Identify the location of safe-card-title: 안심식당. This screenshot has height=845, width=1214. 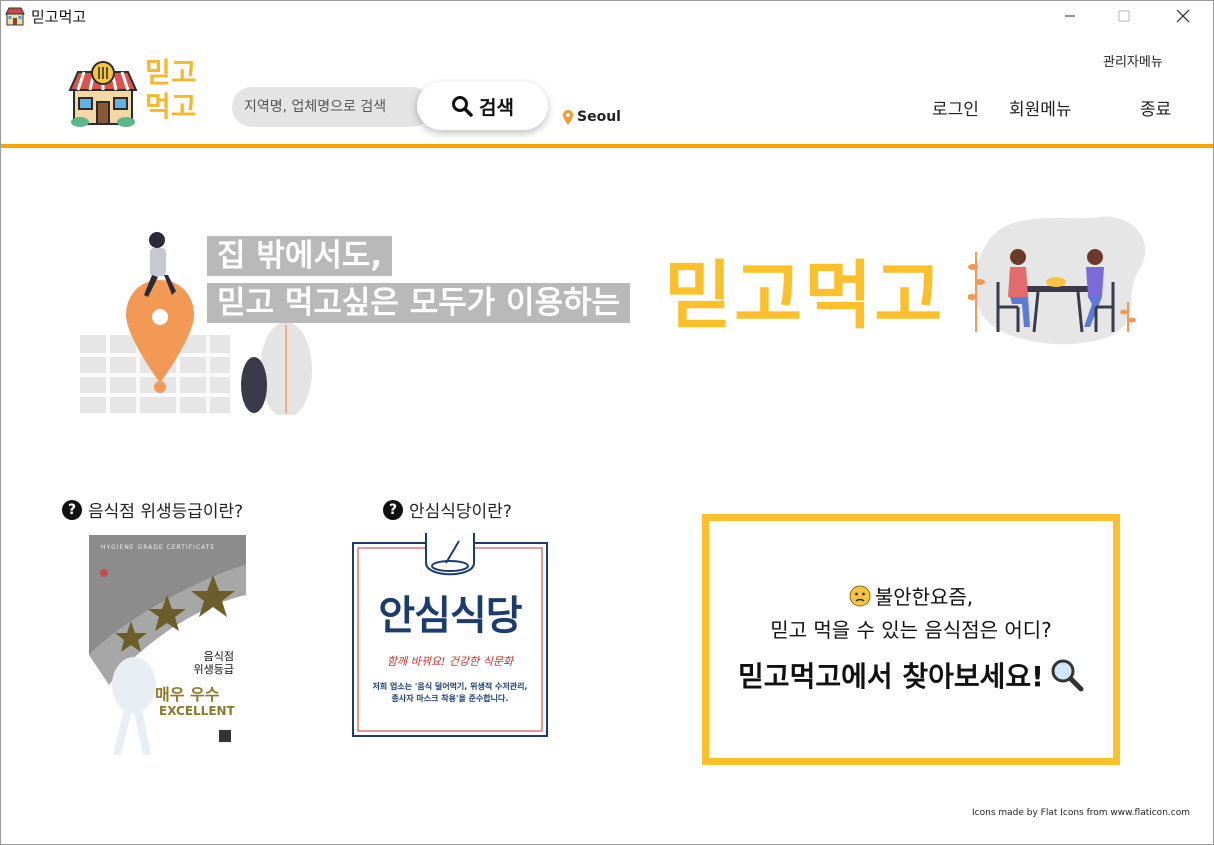
(450, 616).